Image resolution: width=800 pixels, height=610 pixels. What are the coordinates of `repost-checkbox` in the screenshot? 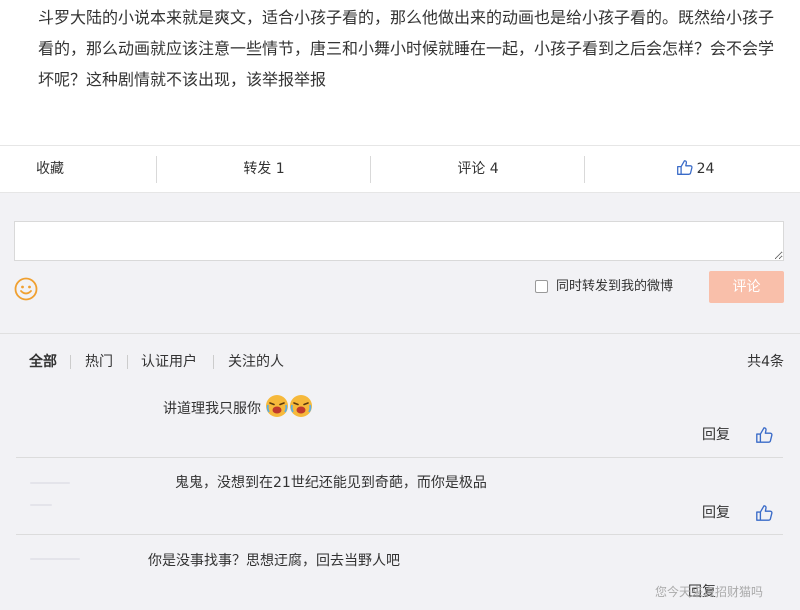 It's located at (541, 286).